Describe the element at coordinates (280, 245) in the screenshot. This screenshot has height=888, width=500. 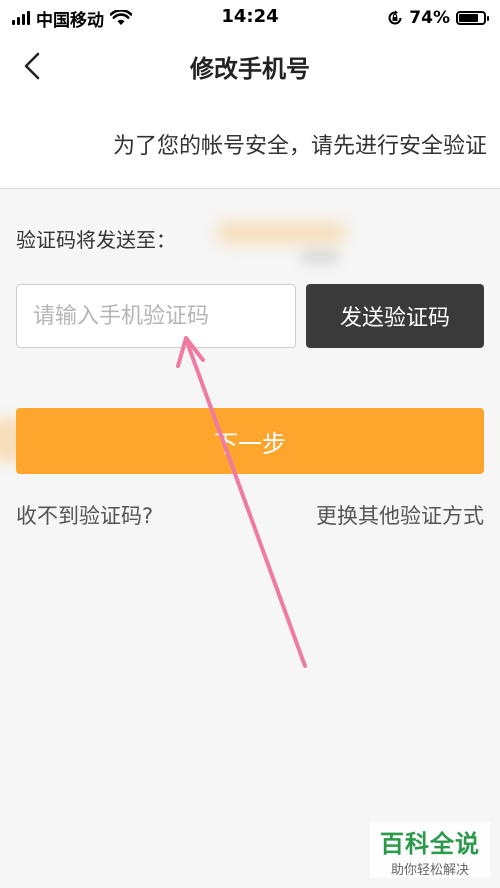
I see `blurred-phone-number` at that location.